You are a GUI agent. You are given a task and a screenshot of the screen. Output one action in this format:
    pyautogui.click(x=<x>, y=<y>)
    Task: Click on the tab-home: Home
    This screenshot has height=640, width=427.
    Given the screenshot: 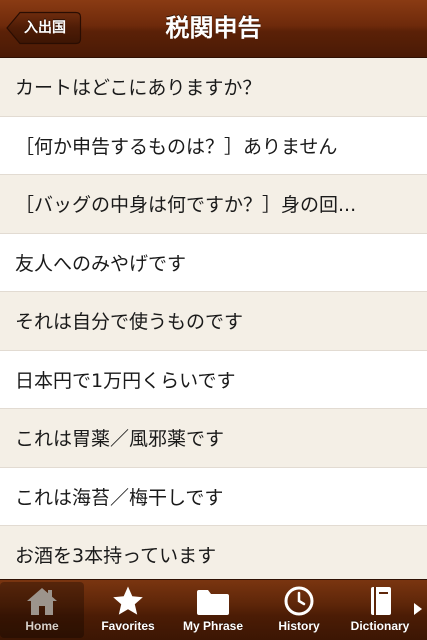 What is the action you would take?
    pyautogui.click(x=42, y=610)
    